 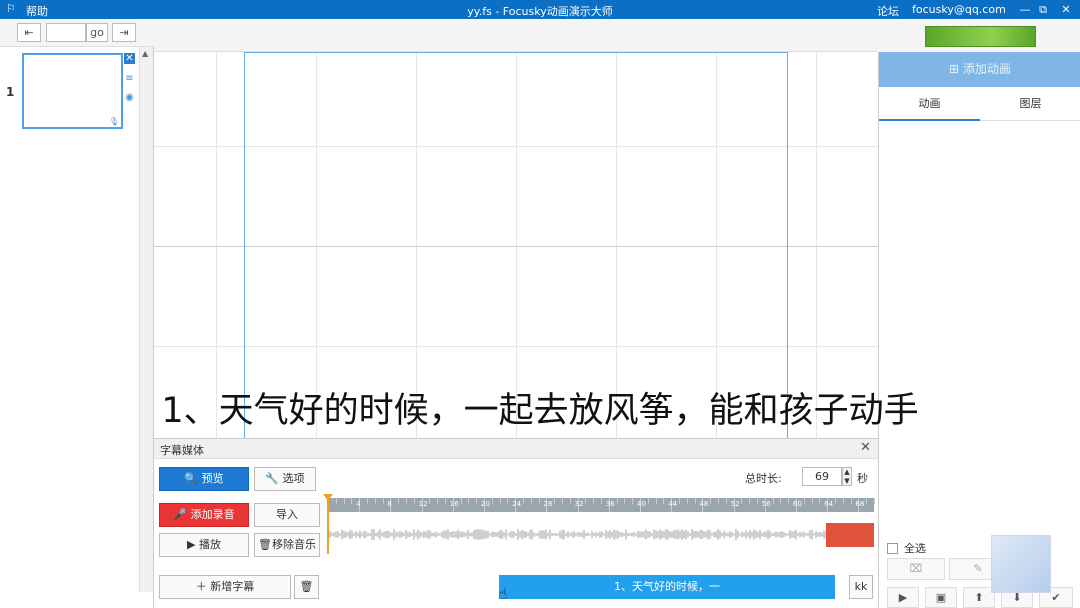 I want to click on duration-stepper: ▲ ▼, so click(x=847, y=476).